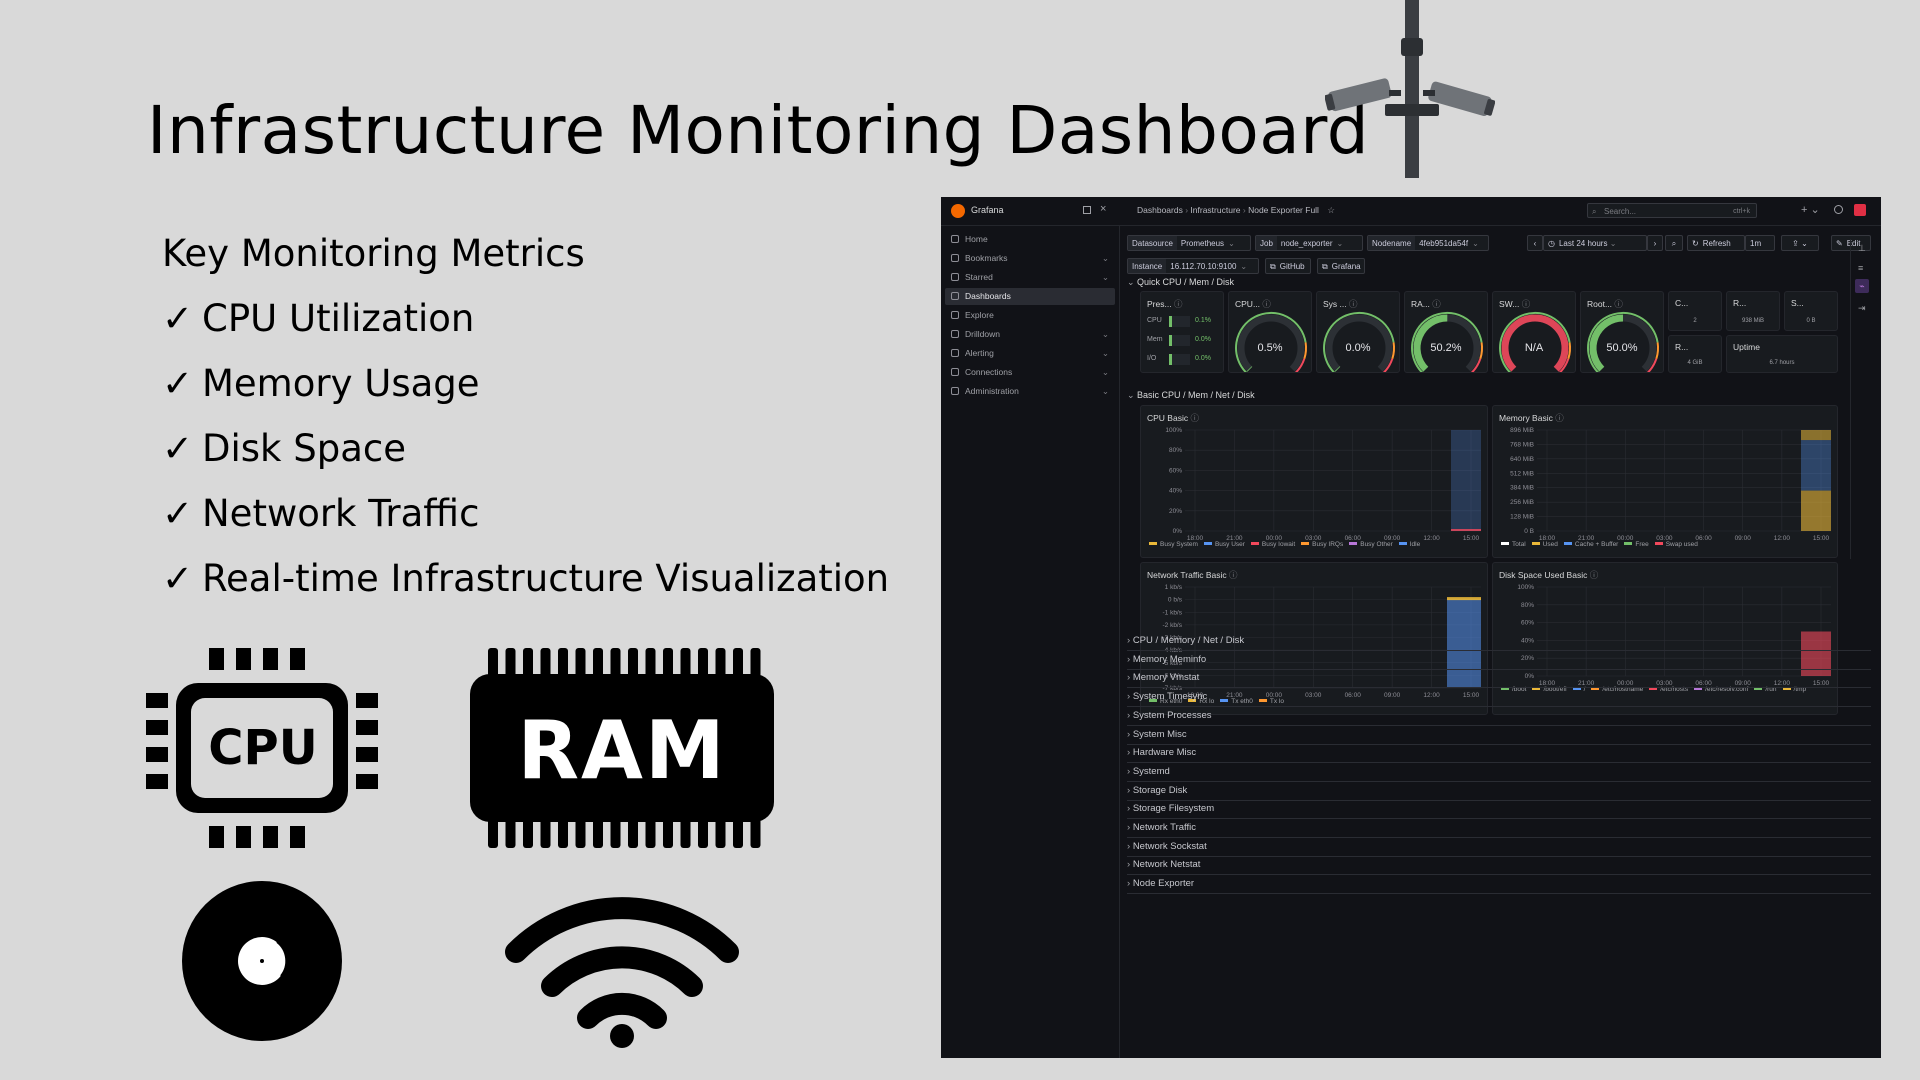 The image size is (1920, 1080). Describe the element at coordinates (1499, 716) in the screenshot. I see `collapsed-row: › System Processes` at that location.